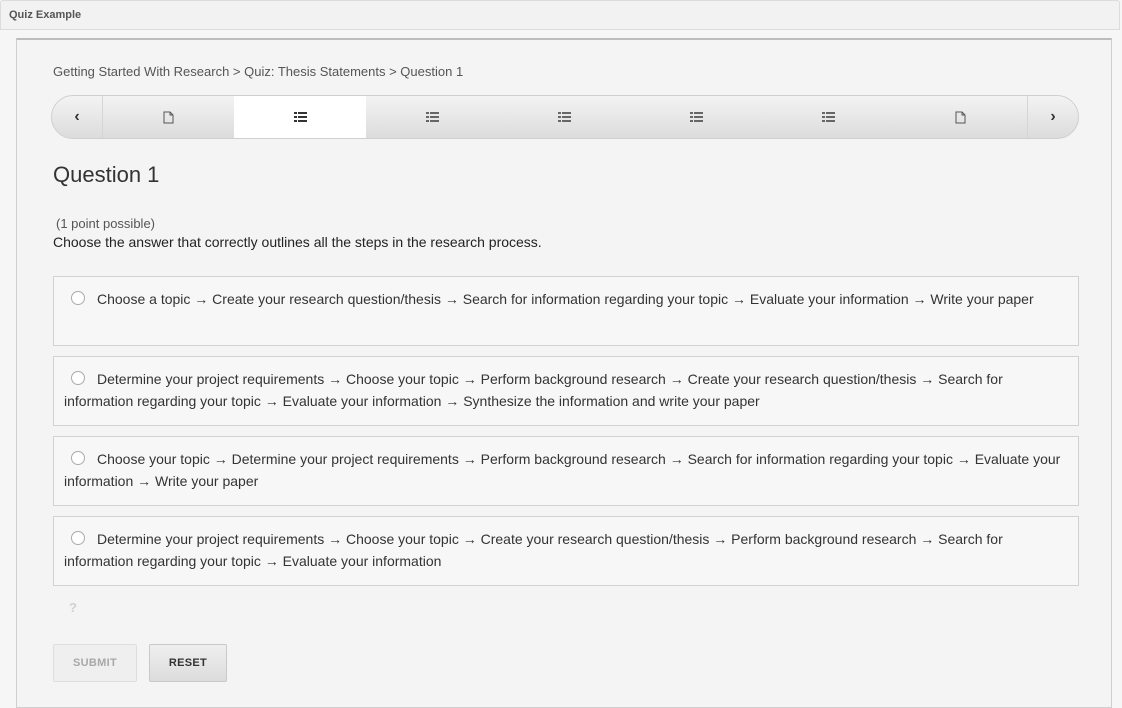 This screenshot has width=1122, height=708. I want to click on window-title-bar: Quiz Example, so click(560, 15).